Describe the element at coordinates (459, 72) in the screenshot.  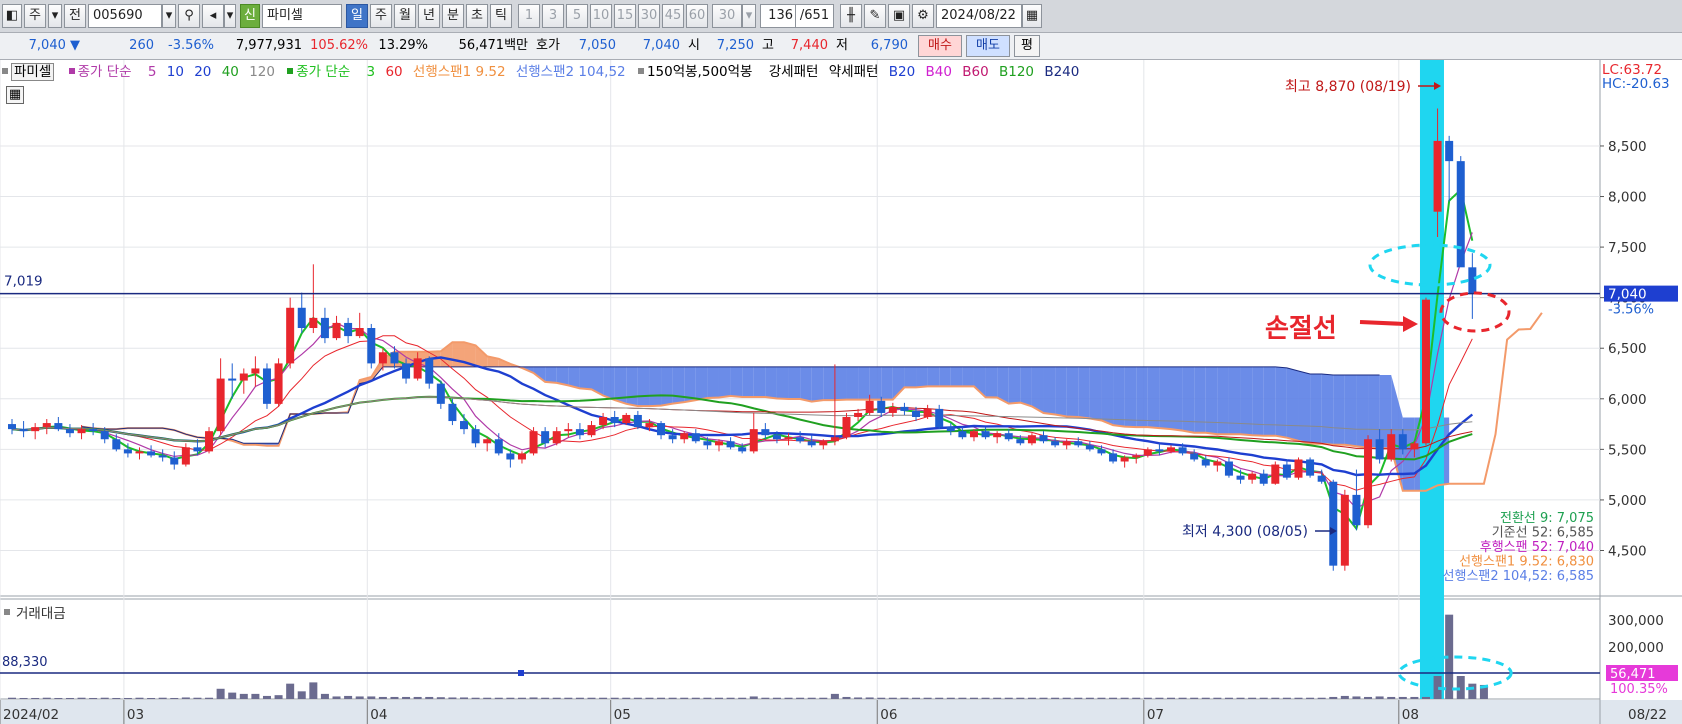
I see `legend-span1: 선행스팬1 9.52` at that location.